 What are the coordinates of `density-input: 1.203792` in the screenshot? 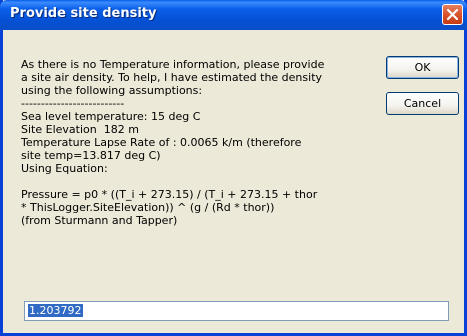 It's located at (236, 311).